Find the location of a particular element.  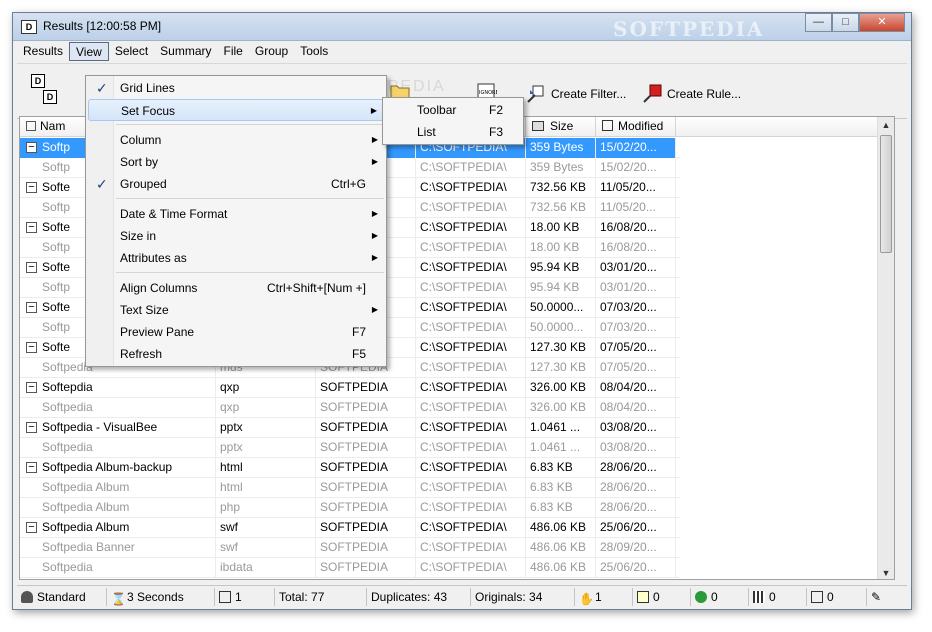

cell-ext: qxp is located at coordinates (266, 388).